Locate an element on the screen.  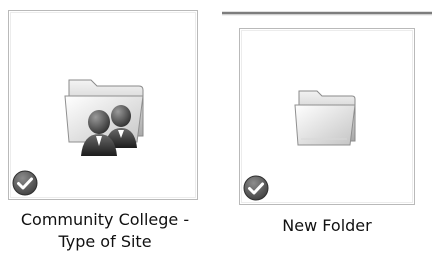
top-divider is located at coordinates (327, 13).